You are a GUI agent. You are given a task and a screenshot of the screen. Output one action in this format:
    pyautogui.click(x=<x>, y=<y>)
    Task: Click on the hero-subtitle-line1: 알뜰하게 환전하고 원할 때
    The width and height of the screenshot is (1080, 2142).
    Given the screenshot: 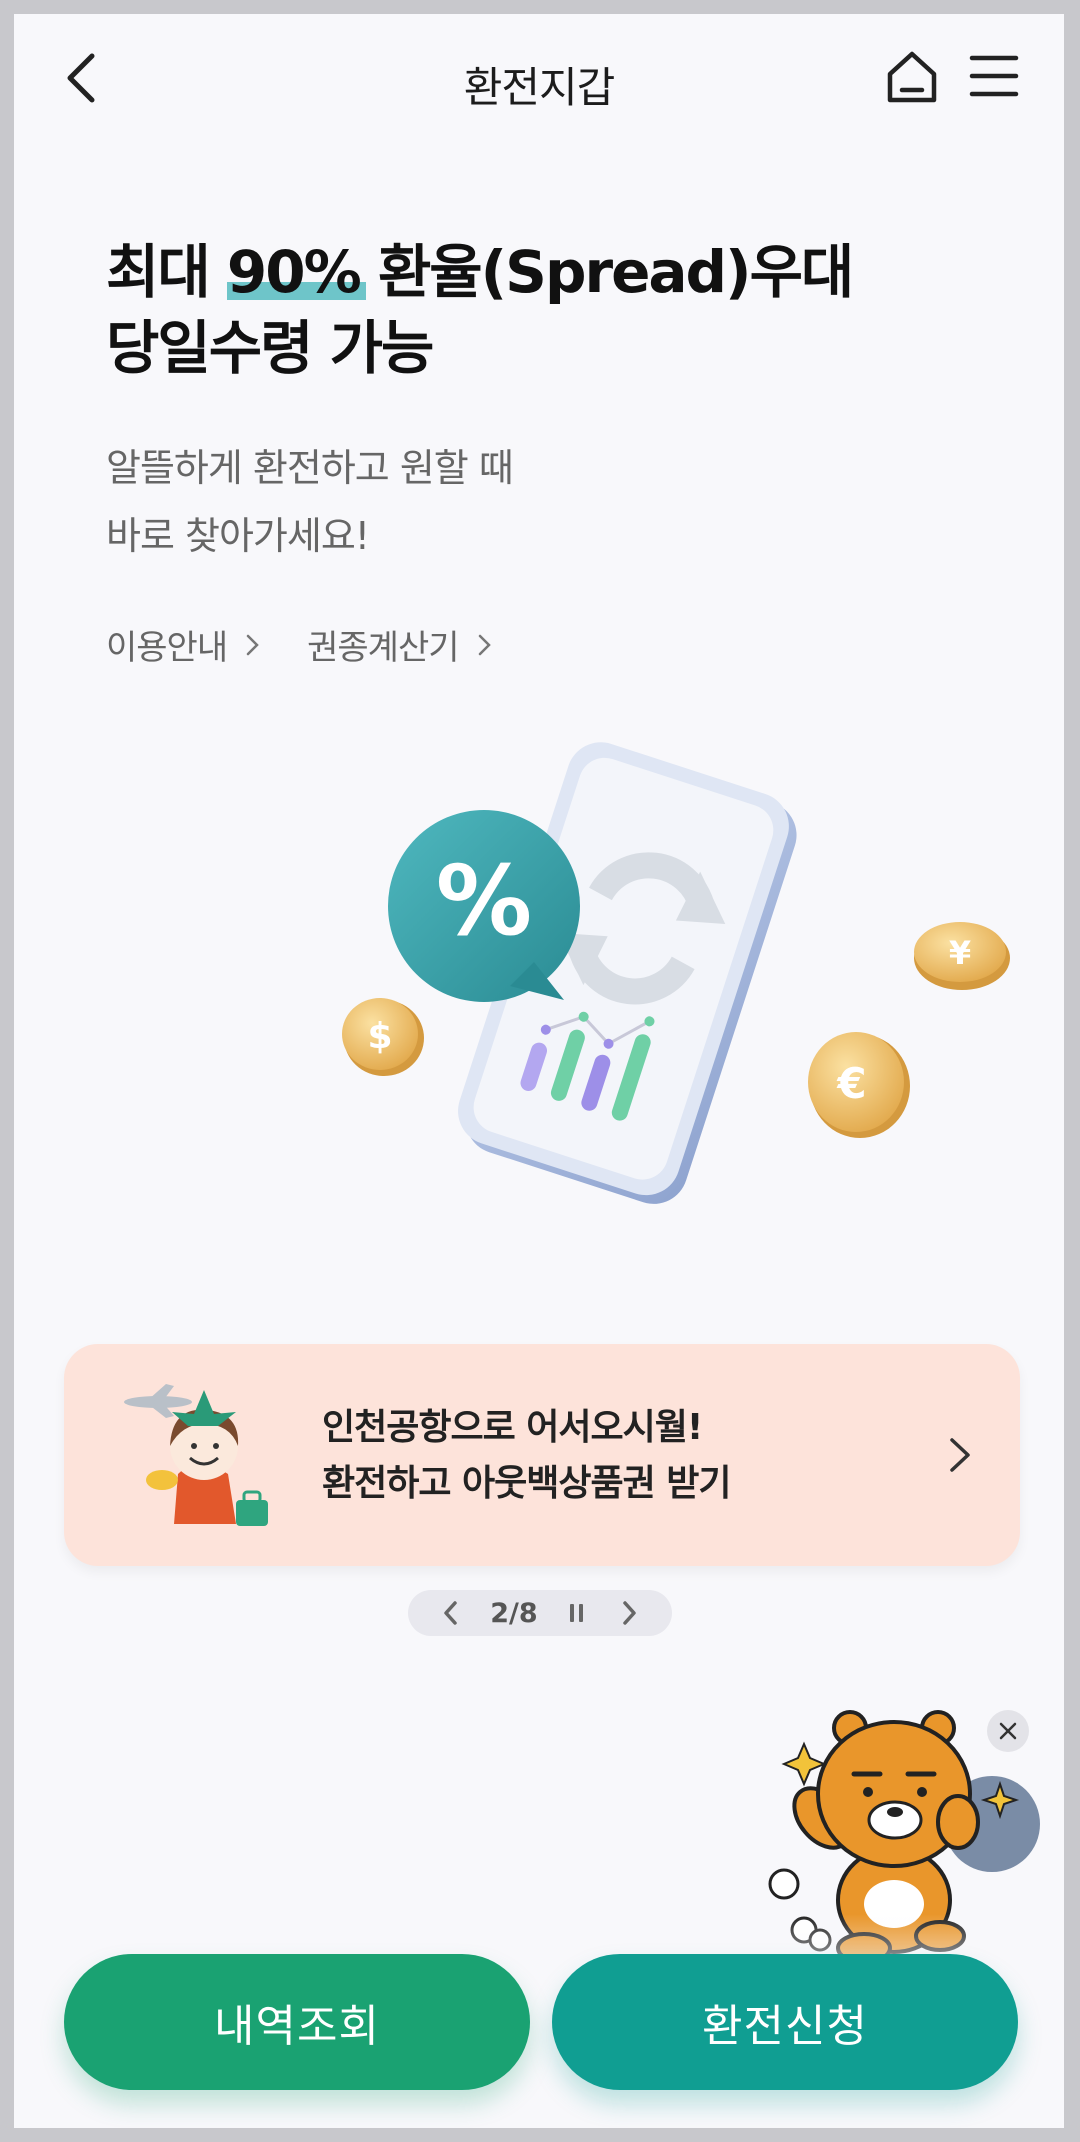 What is the action you would take?
    pyautogui.click(x=310, y=468)
    